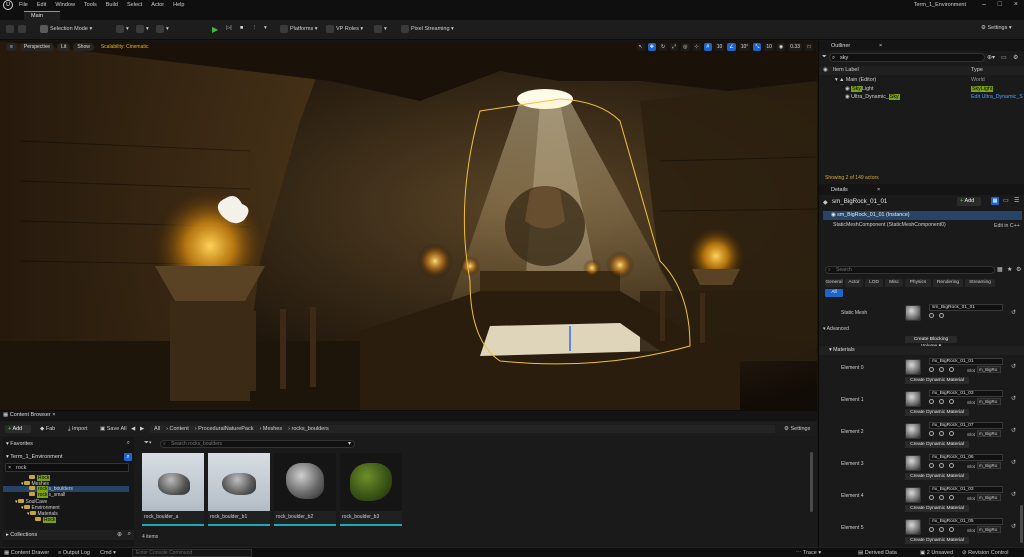 This screenshot has width=1024, height=557. I want to click on output-log-button: ≡ Output Log, so click(74, 553).